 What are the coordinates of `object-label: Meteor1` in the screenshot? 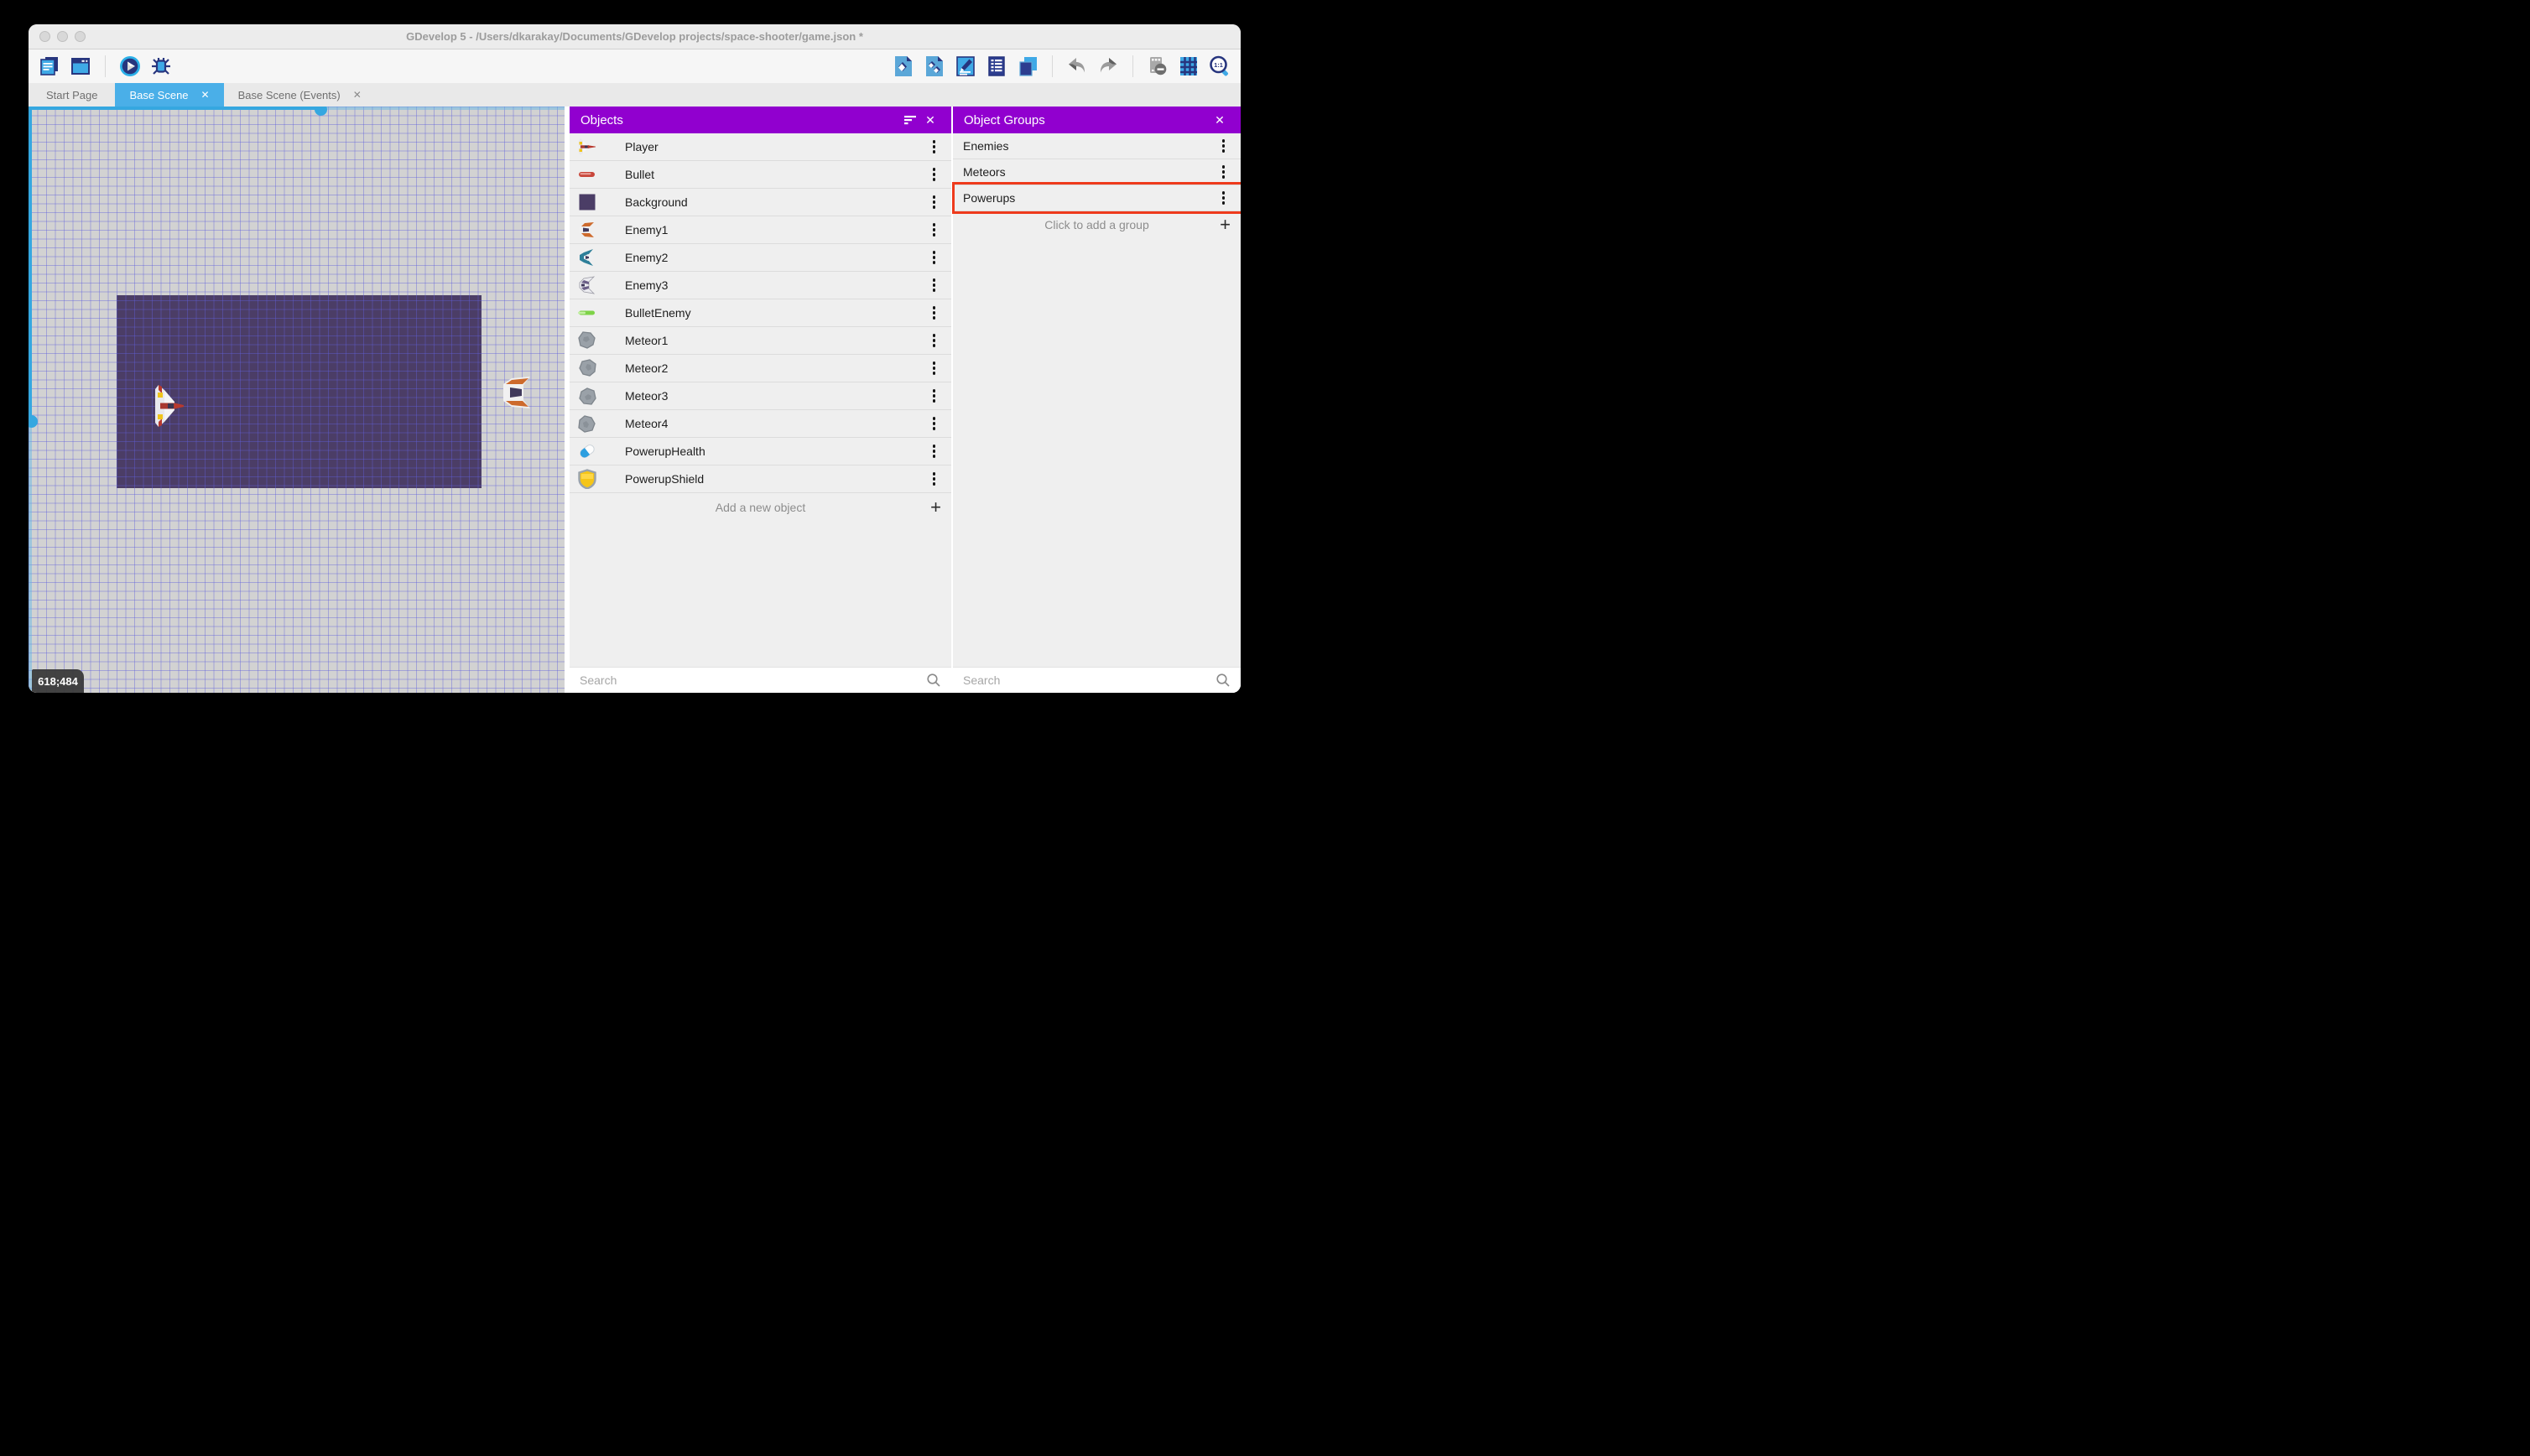 It's located at (647, 340).